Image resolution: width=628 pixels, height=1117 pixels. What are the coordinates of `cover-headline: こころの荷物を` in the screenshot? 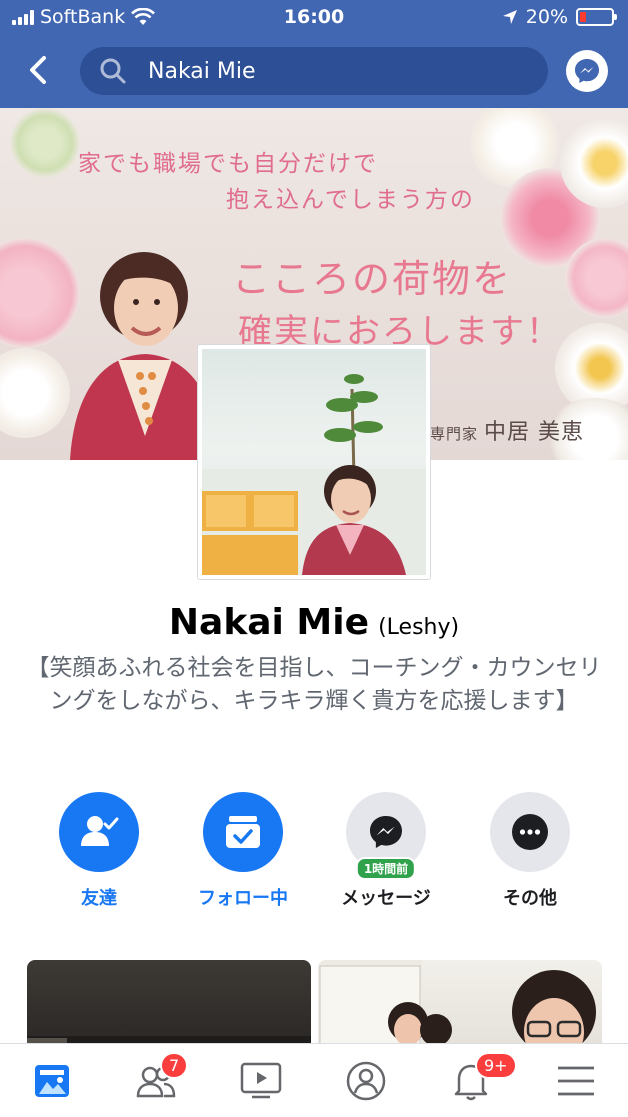 It's located at (372, 279).